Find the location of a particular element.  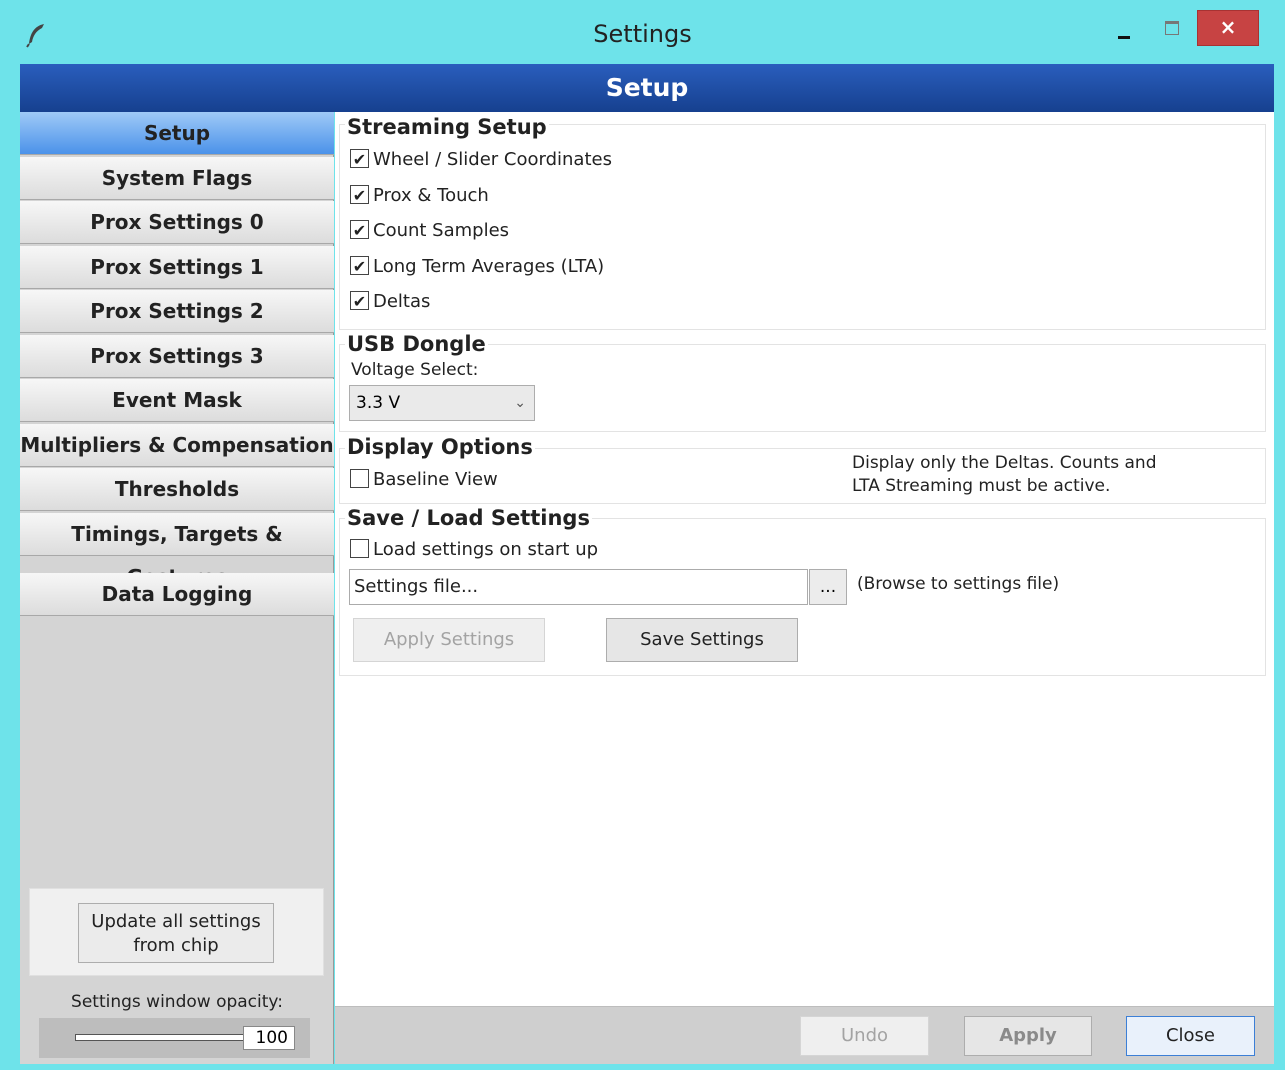

sidebar-item-prox-settings-0: Prox Settings 0 is located at coordinates (177, 222).